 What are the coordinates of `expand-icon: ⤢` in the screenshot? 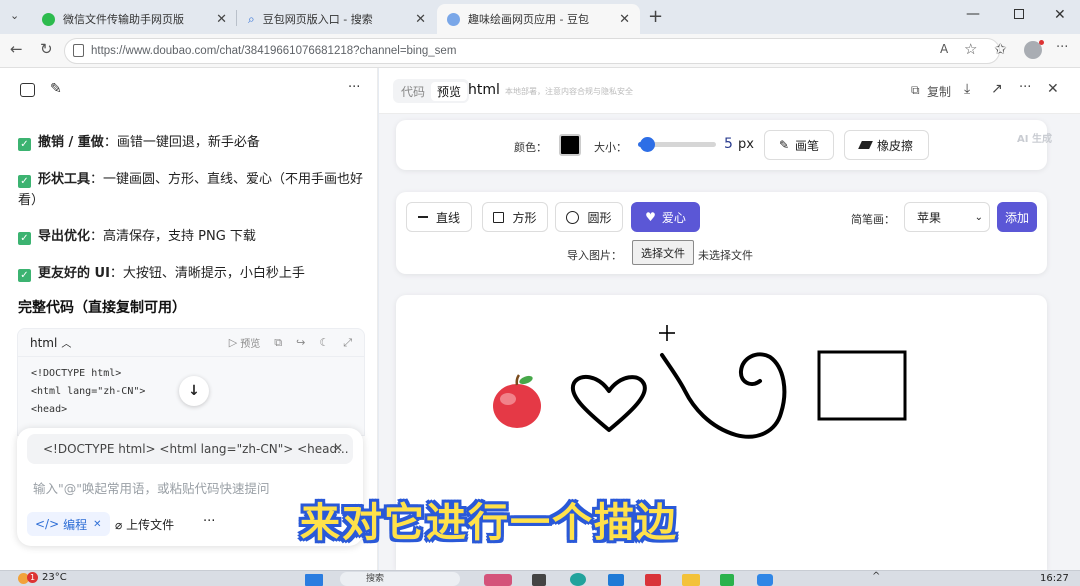 It's located at (347, 343).